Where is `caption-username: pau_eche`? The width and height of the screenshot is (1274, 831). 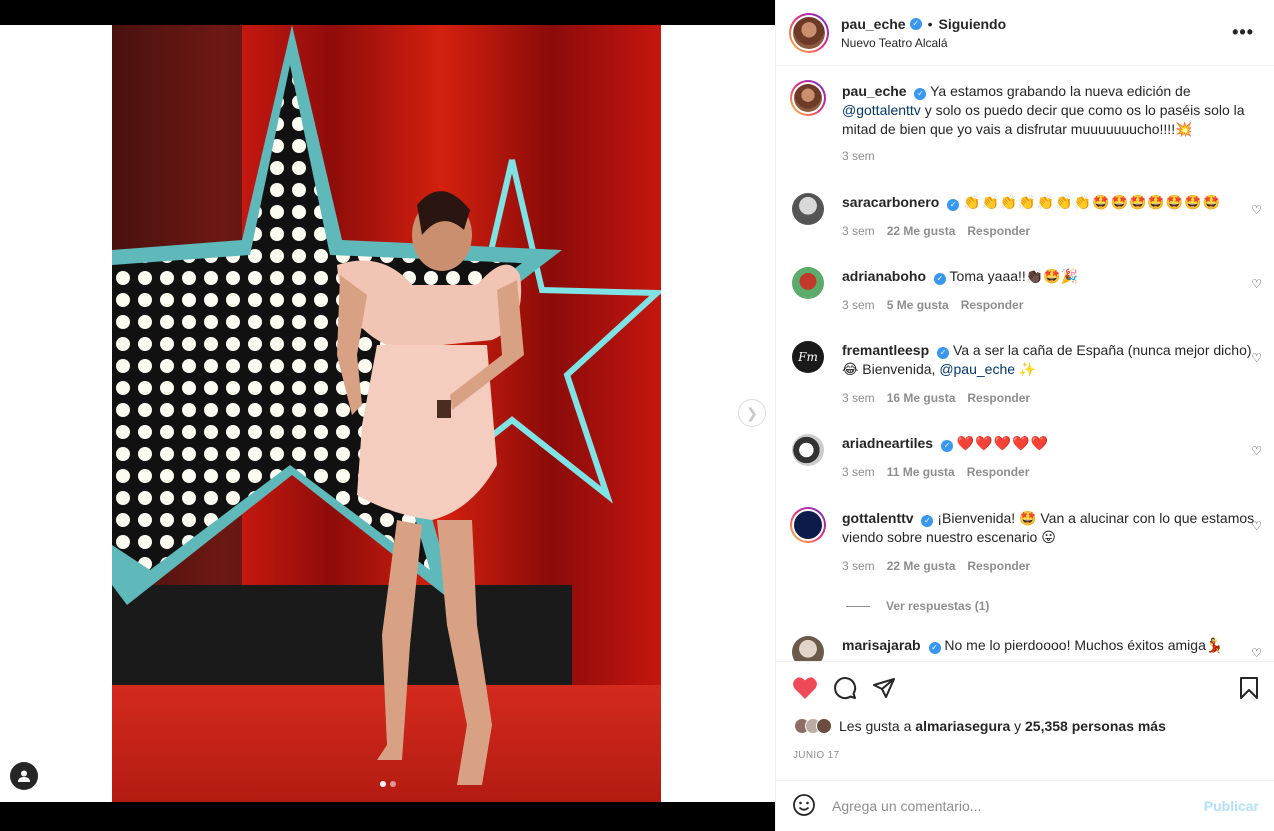 caption-username: pau_eche is located at coordinates (874, 91).